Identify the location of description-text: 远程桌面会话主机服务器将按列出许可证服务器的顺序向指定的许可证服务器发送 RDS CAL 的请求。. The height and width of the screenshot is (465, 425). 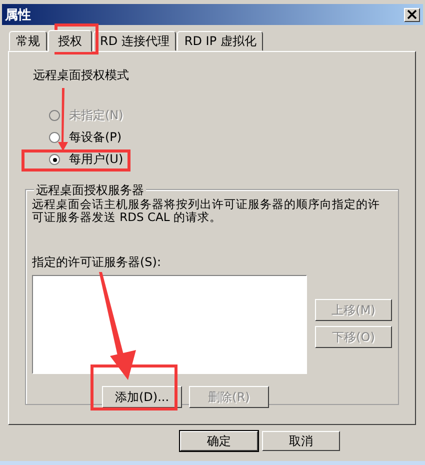
(206, 211).